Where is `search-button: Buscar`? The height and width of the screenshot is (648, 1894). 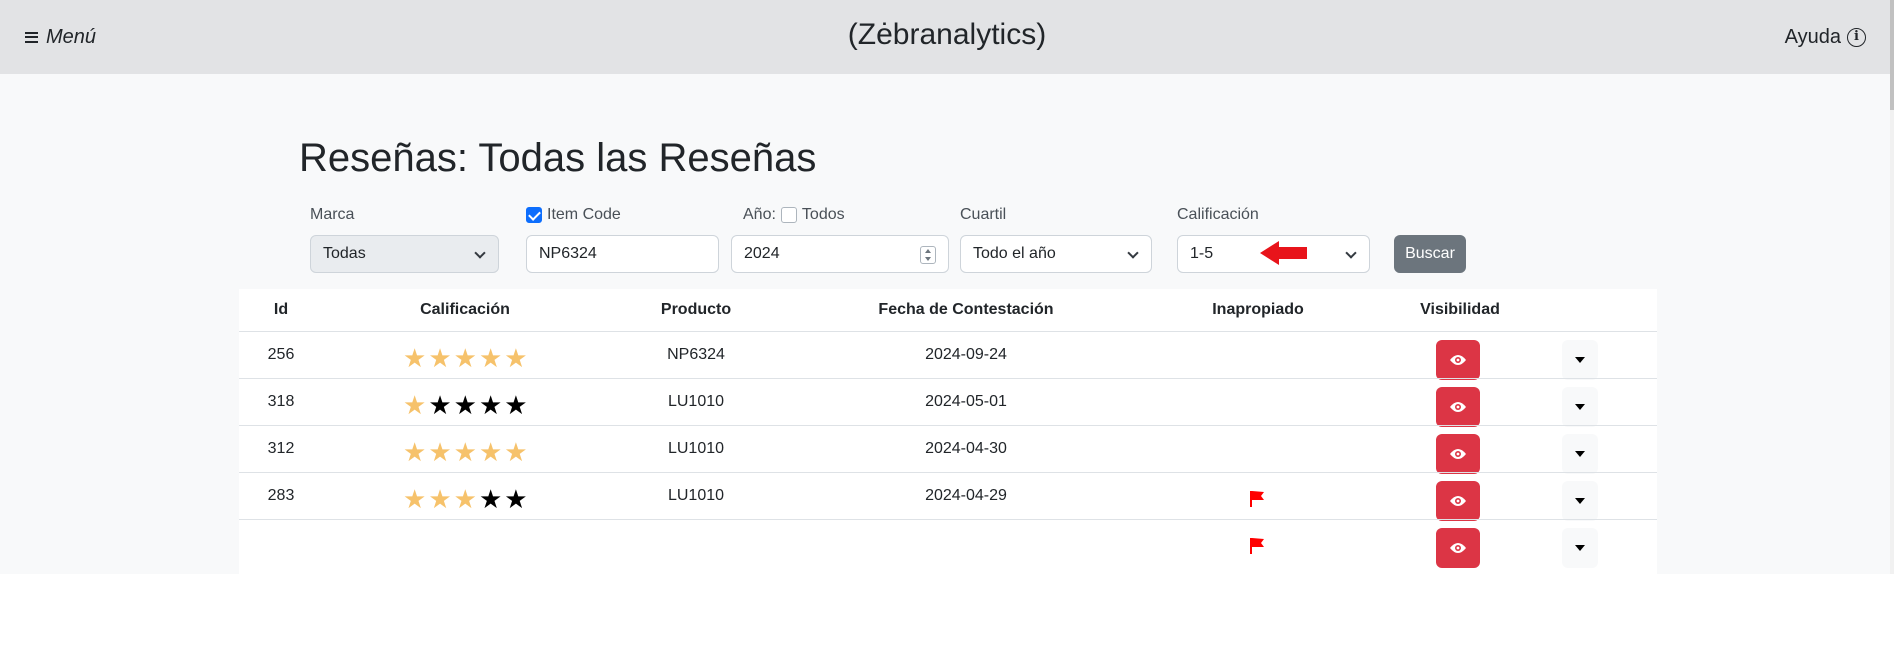 search-button: Buscar is located at coordinates (1430, 254).